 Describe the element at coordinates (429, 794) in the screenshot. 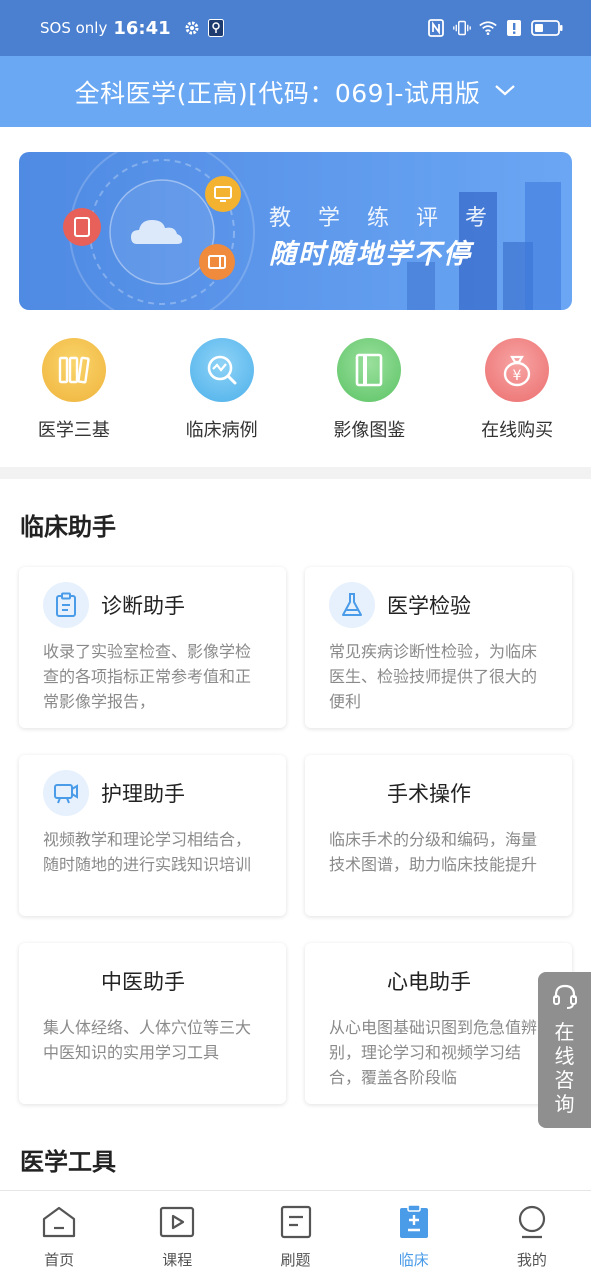

I see `card-title: 手术操作` at that location.